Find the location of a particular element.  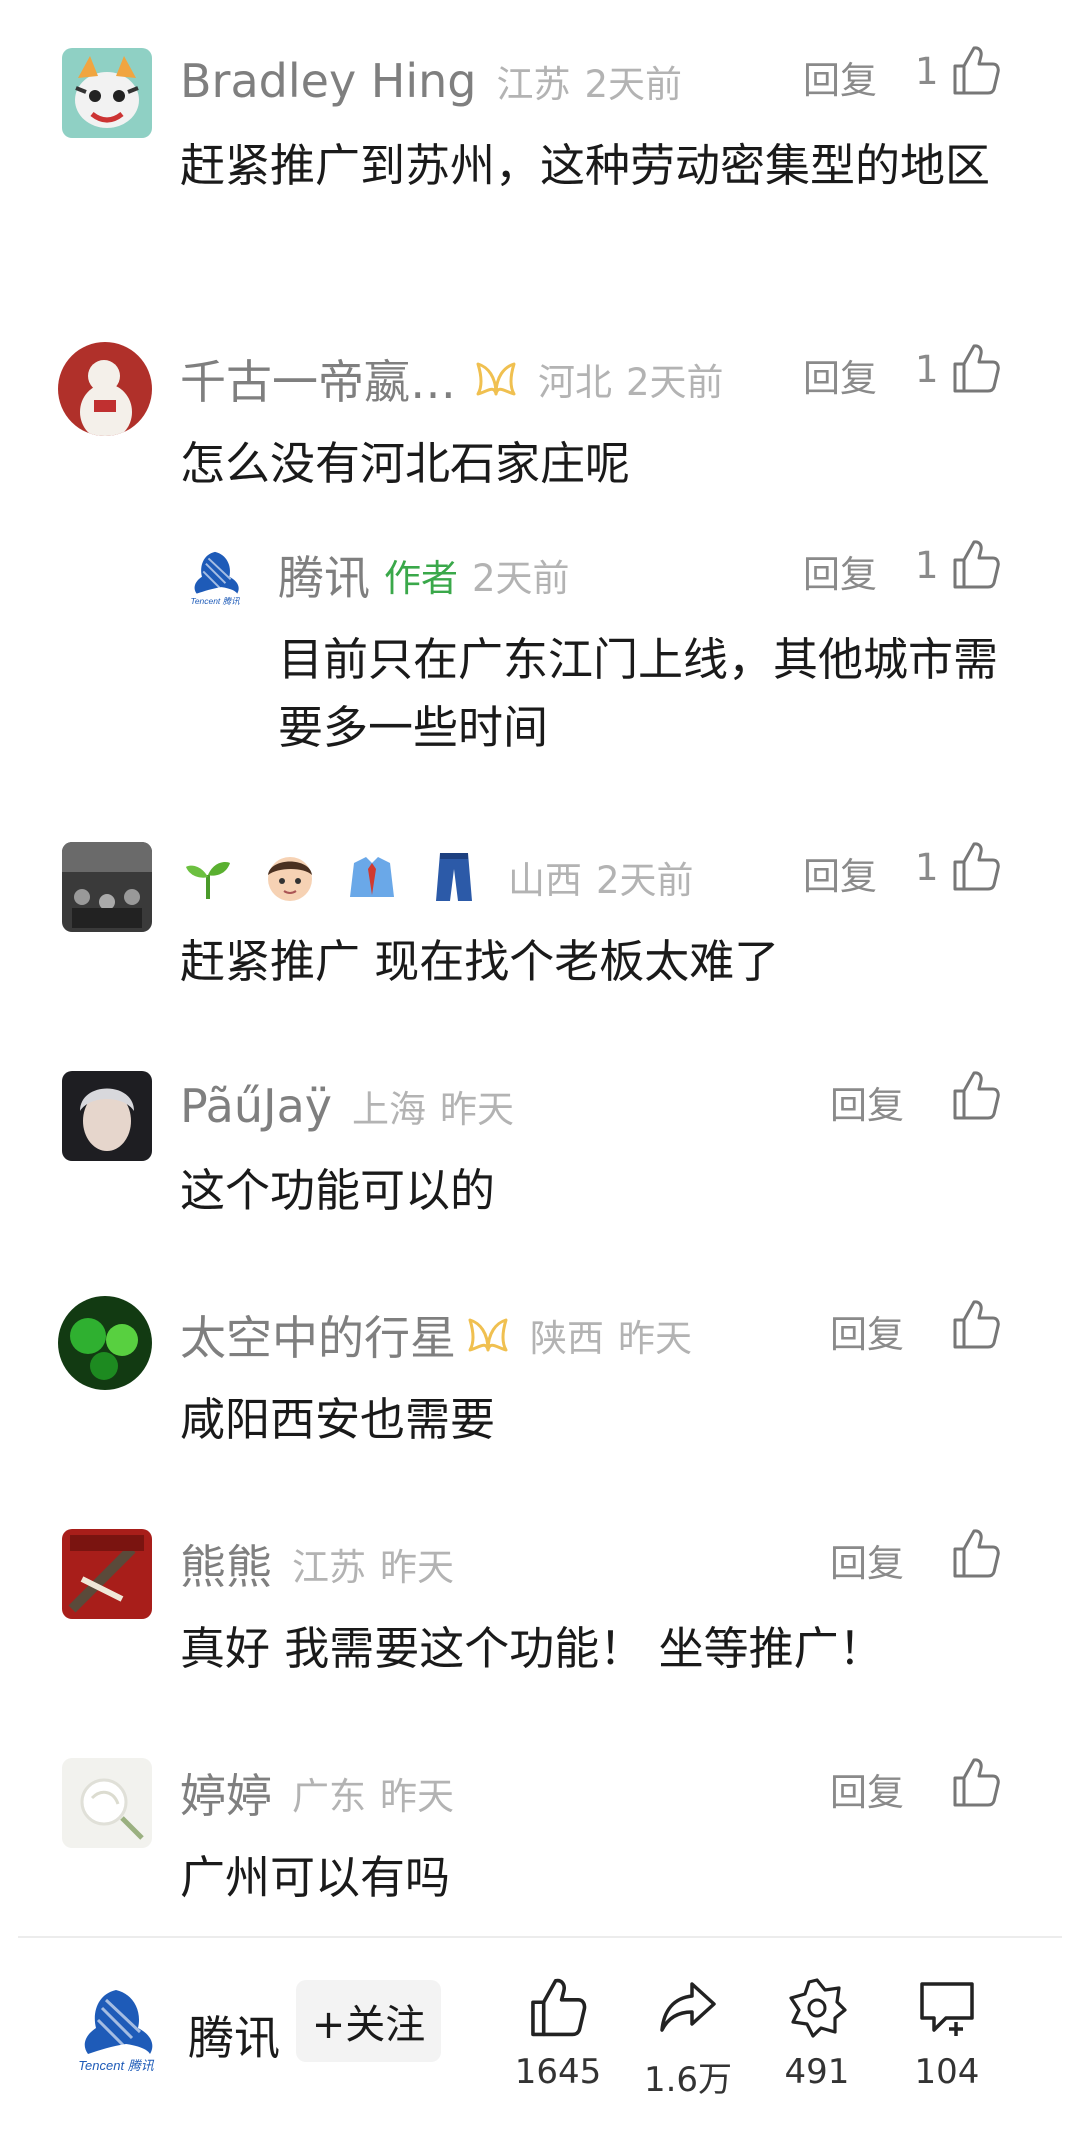

location: 山西 is located at coordinates (545, 880).